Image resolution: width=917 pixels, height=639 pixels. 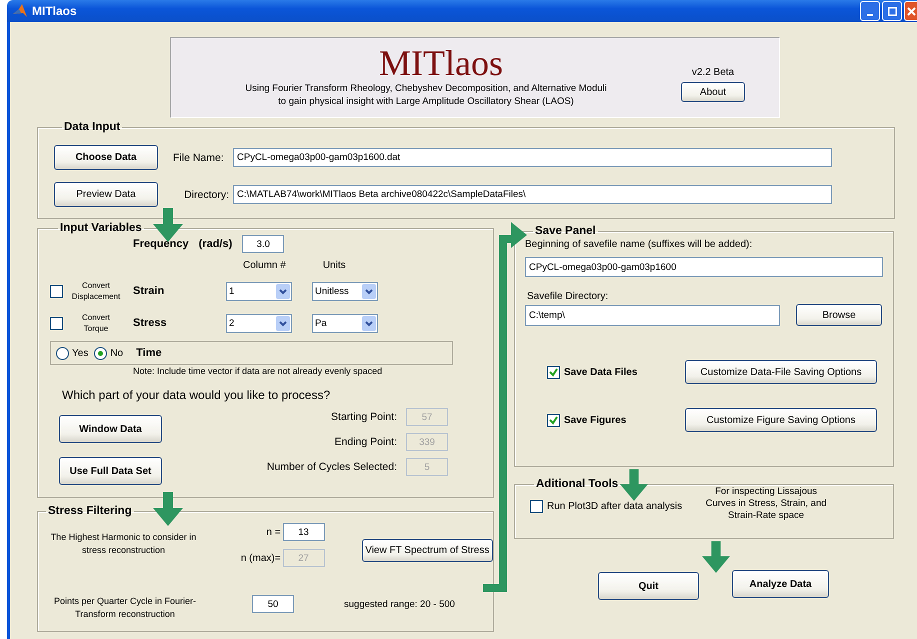 I want to click on use-full-data-button: Use Full Data Set, so click(x=110, y=471).